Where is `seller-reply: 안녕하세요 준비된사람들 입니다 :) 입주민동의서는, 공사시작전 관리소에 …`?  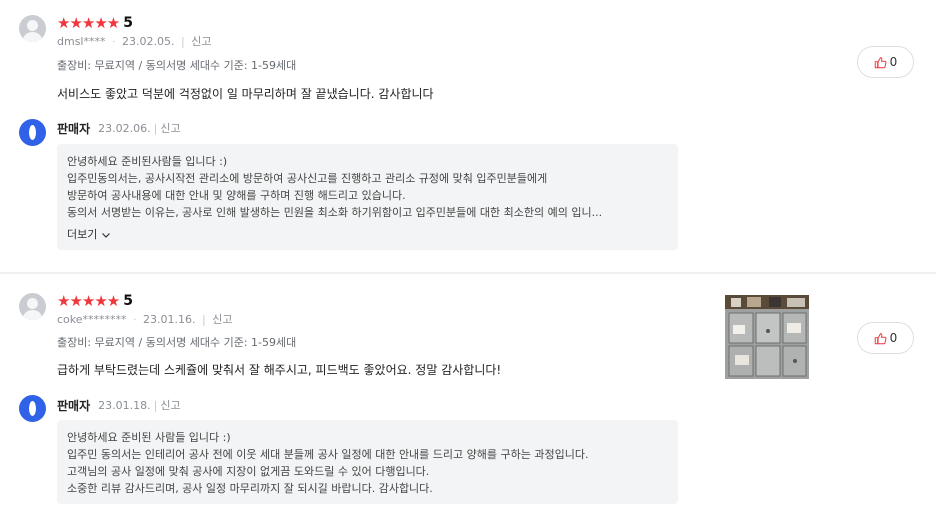 seller-reply: 안녕하세요 준비된사람들 입니다 :) 입주민동의서는, 공사시작전 관리소에 … is located at coordinates (367, 197).